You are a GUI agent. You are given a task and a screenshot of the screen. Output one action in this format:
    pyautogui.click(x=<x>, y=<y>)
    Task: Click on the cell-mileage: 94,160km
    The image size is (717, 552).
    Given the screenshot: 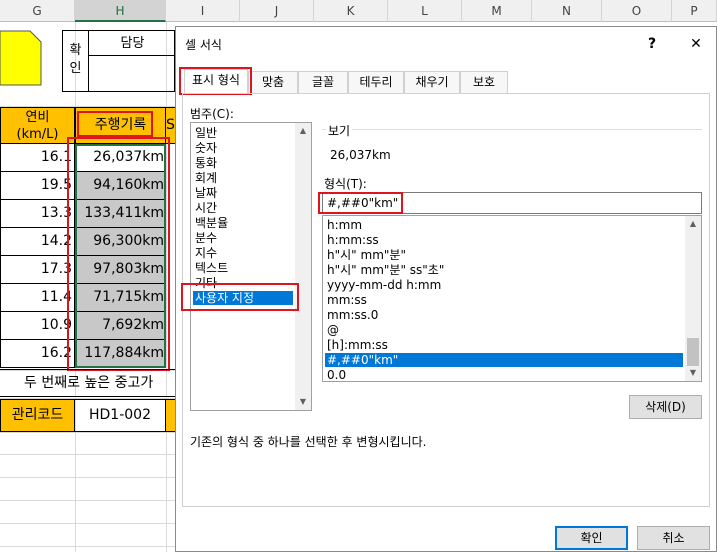 What is the action you would take?
    pyautogui.click(x=120, y=186)
    